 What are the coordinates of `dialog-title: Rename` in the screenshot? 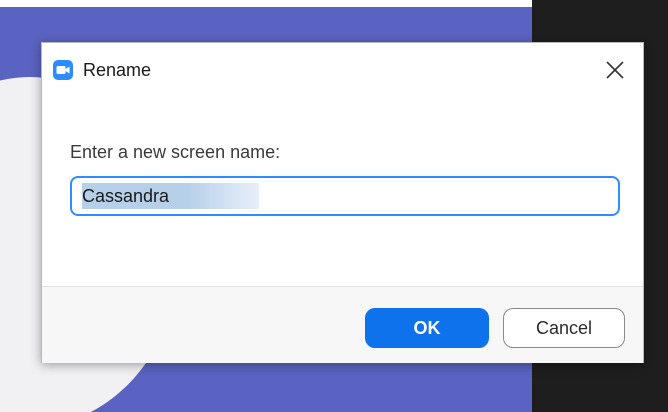 It's located at (117, 70).